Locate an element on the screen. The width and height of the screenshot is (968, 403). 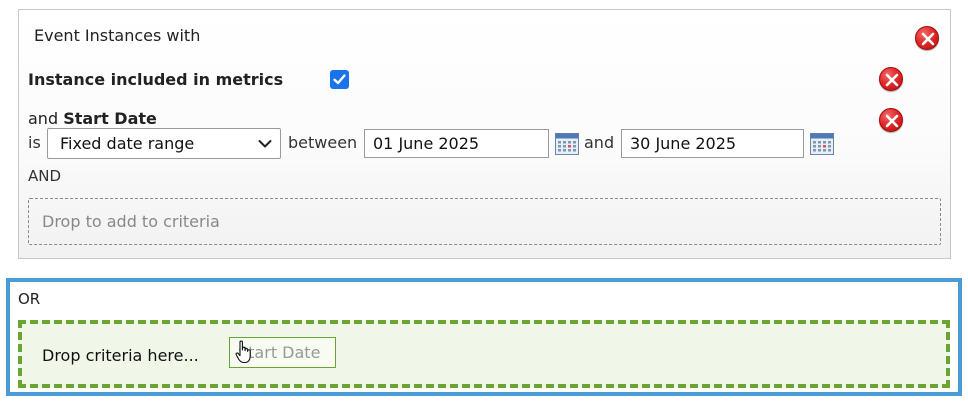
included-checkbox is located at coordinates (339, 79).